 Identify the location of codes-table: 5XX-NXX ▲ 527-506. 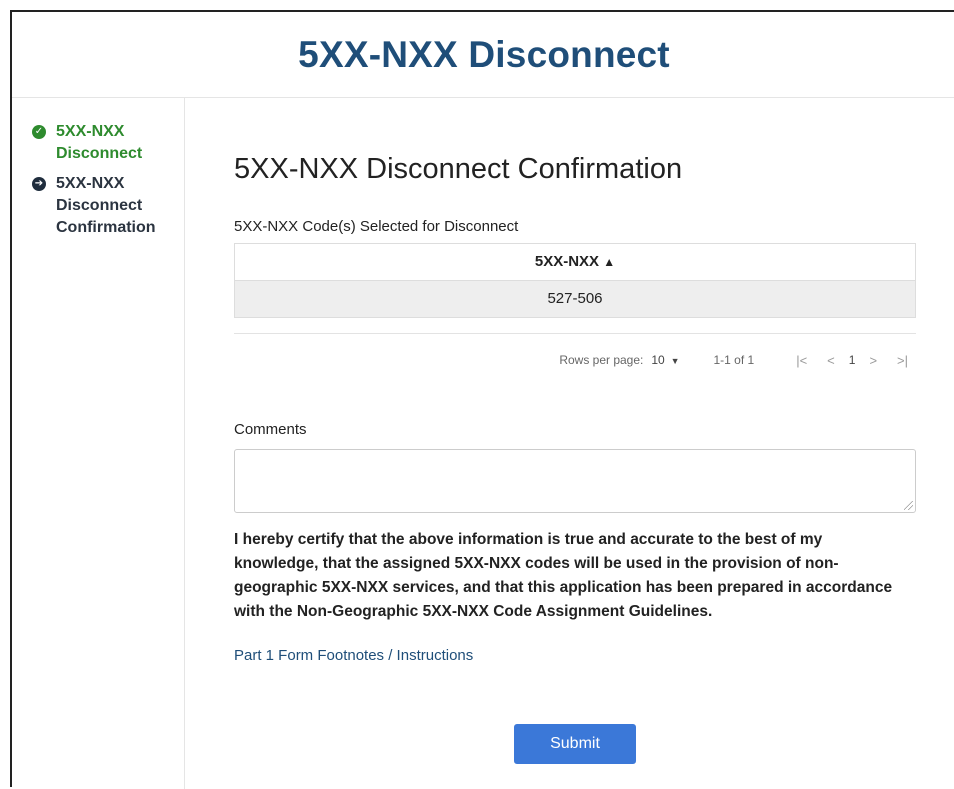
(575, 280).